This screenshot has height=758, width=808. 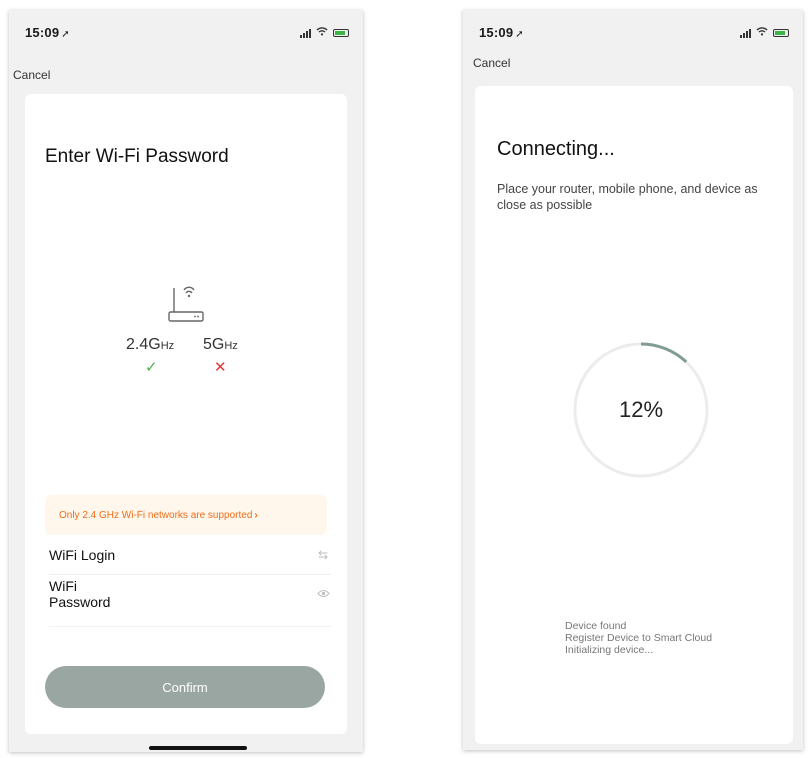 I want to click on band-24ghz-label: 2.4GHz, so click(x=150, y=345).